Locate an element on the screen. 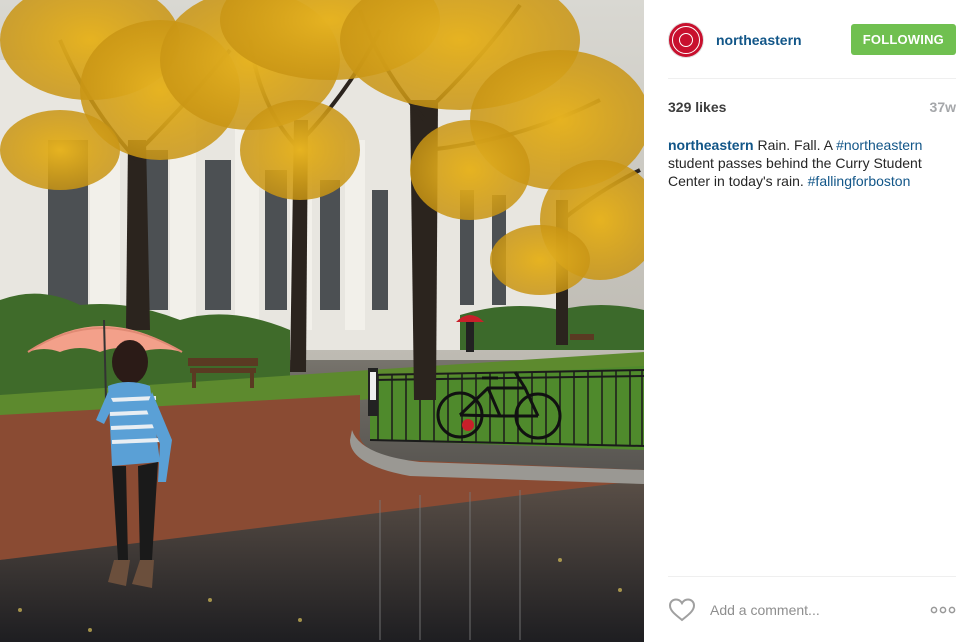  heart-icon is located at coordinates (682, 610).